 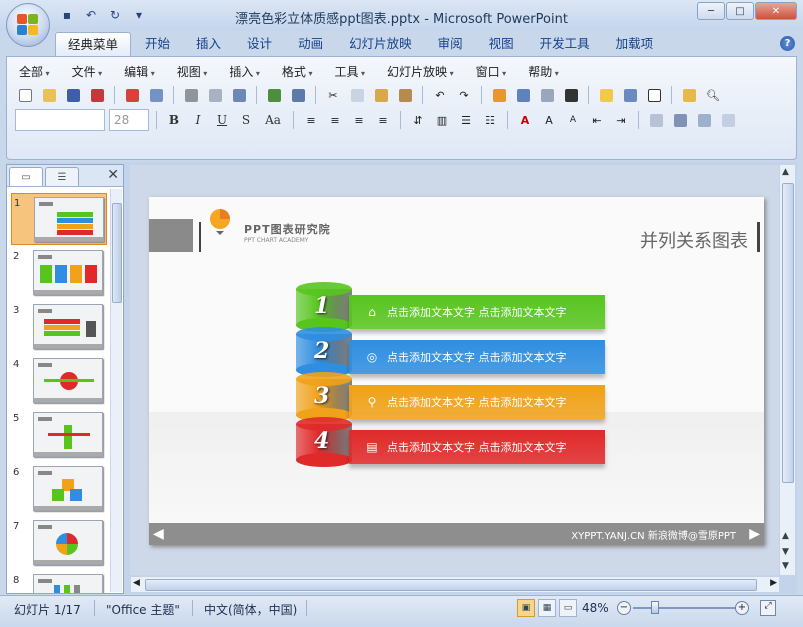 I want to click on tab-slides-icon: ▭, so click(x=26, y=176).